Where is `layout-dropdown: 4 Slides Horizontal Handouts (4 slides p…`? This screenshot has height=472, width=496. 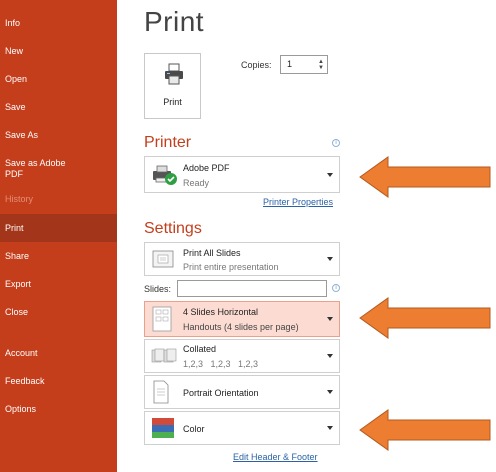
layout-dropdown: 4 Slides Horizontal Handouts (4 slides p… is located at coordinates (242, 319).